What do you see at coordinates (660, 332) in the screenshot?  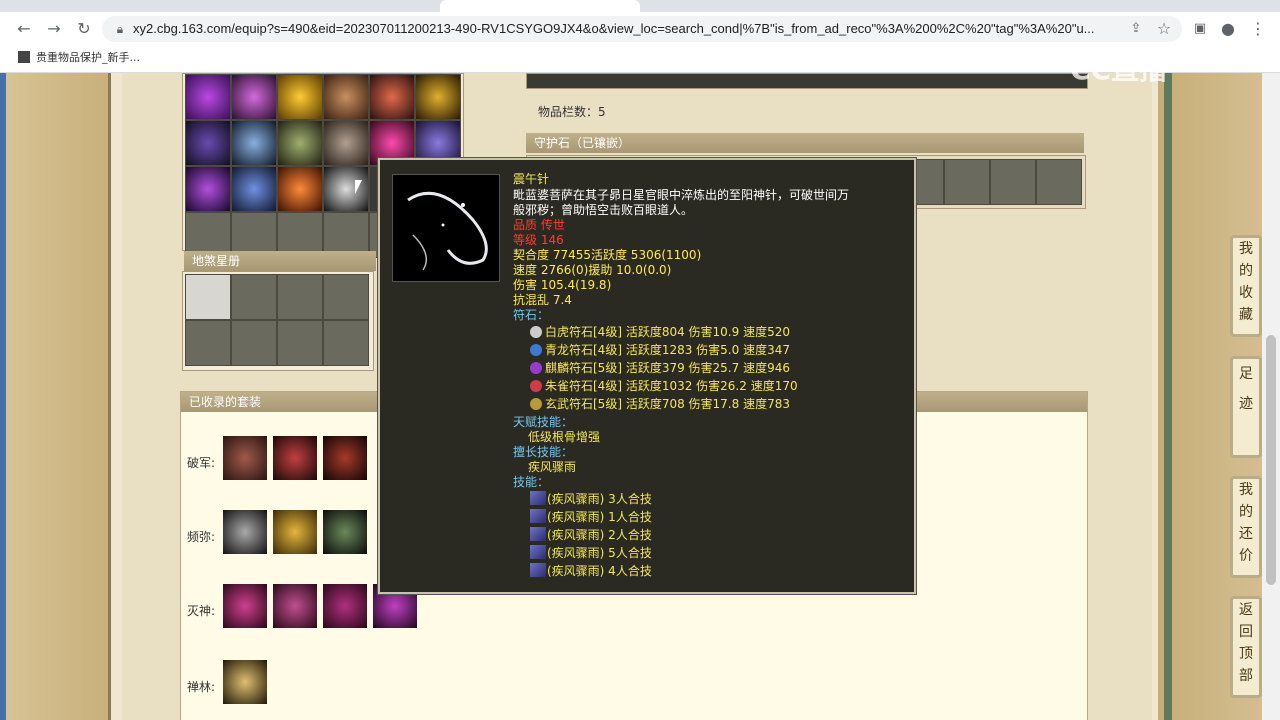 I see `rune-row: 白虎符石[4级] 活跃度804 伤害10.9 速度520` at bounding box center [660, 332].